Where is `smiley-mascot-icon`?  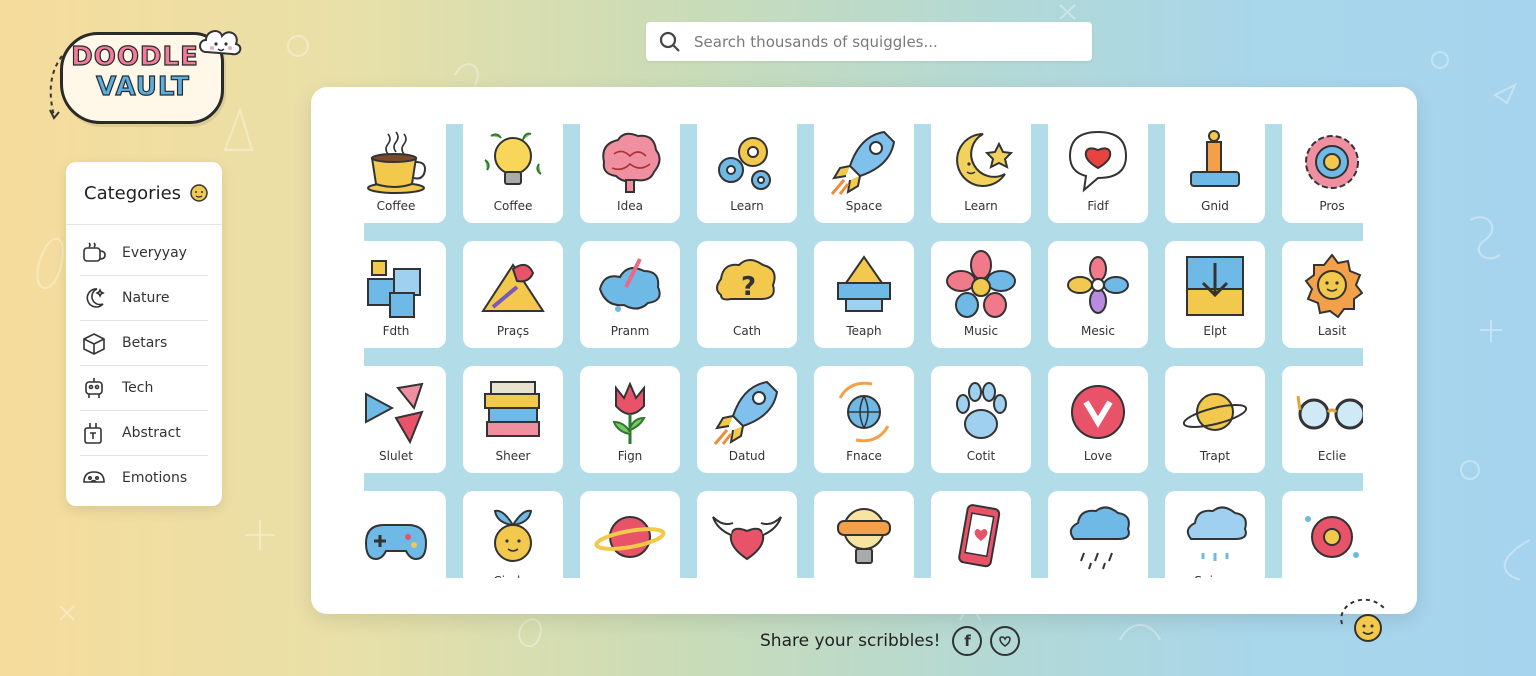
smiley-mascot-icon is located at coordinates (1364, 620).